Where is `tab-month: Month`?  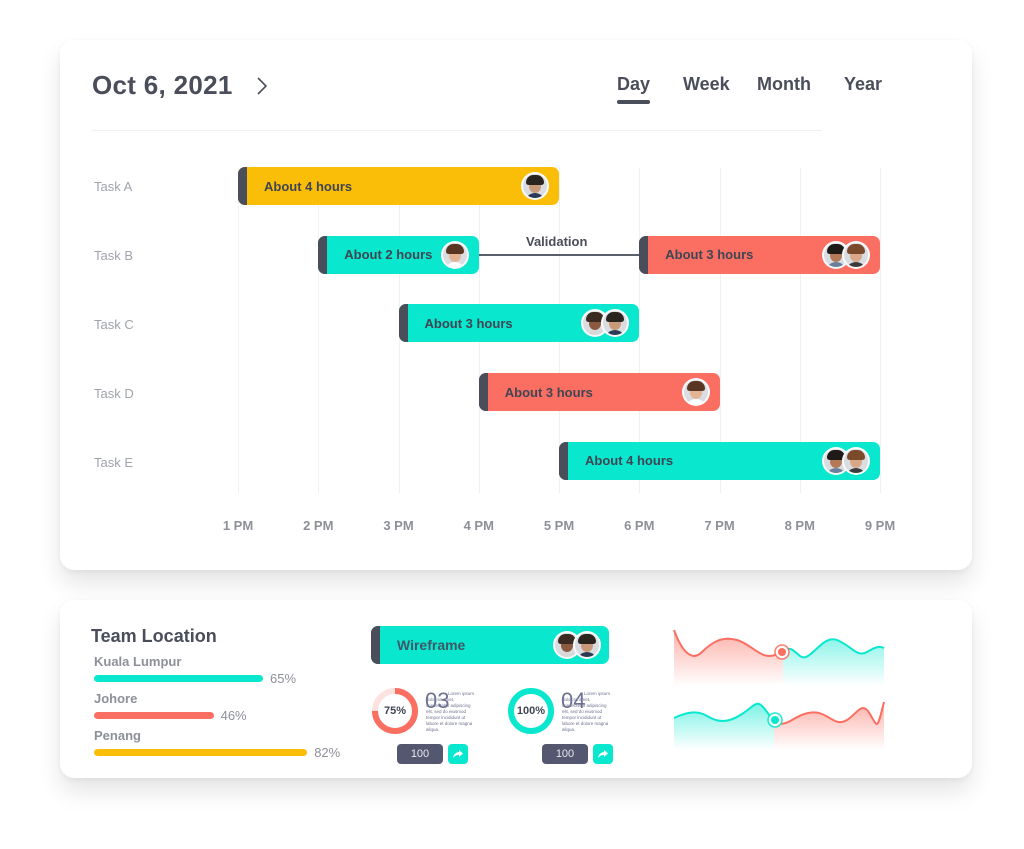 tab-month: Month is located at coordinates (784, 84).